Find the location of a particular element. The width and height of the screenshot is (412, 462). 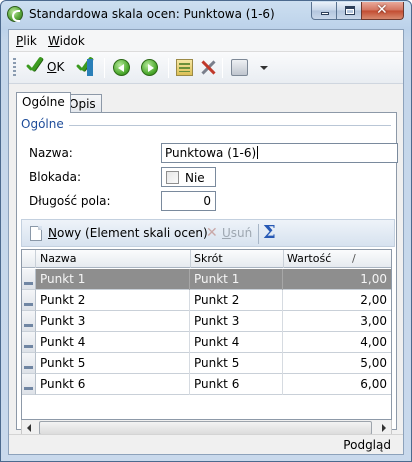

tree-icon is located at coordinates (184, 67).